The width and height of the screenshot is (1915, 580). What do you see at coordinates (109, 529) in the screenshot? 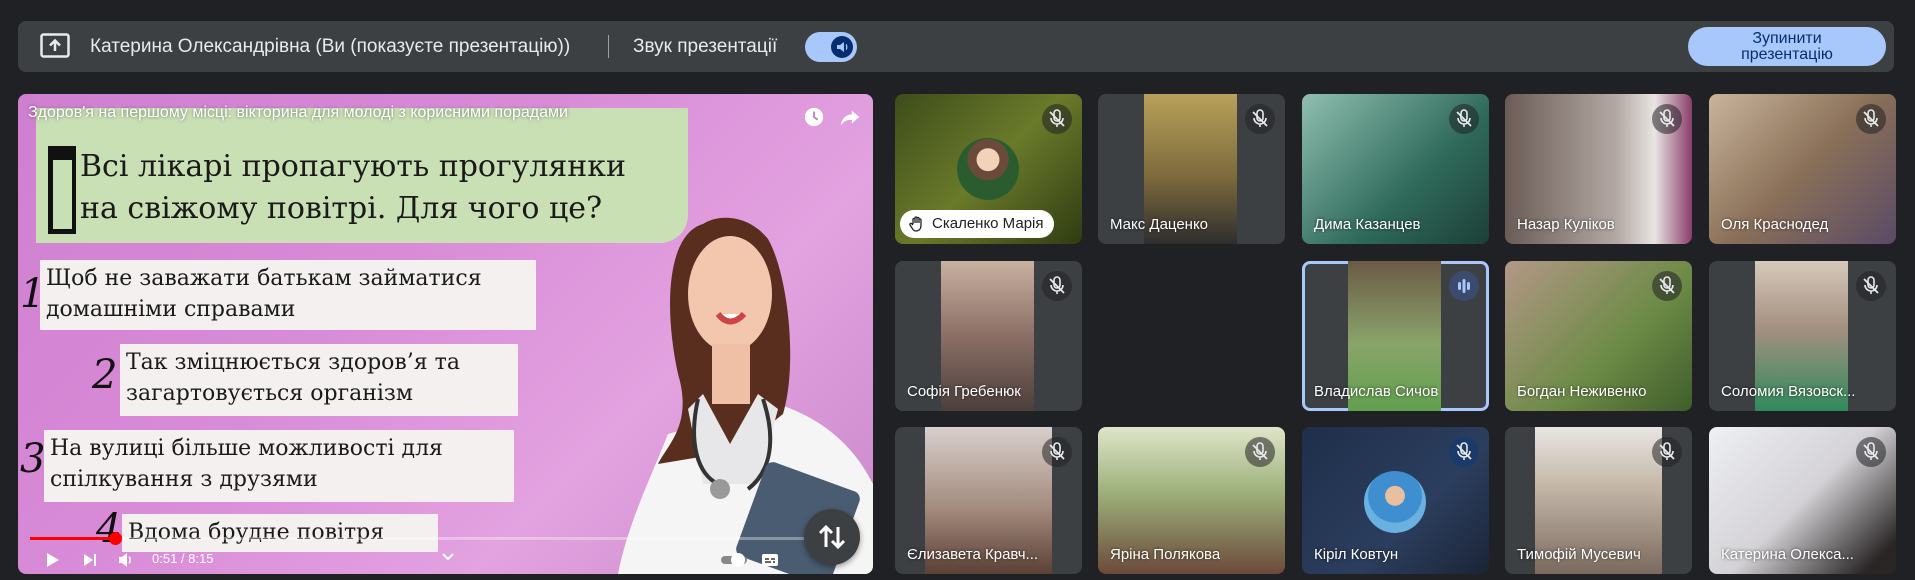
I see `answer-number: 4` at bounding box center [109, 529].